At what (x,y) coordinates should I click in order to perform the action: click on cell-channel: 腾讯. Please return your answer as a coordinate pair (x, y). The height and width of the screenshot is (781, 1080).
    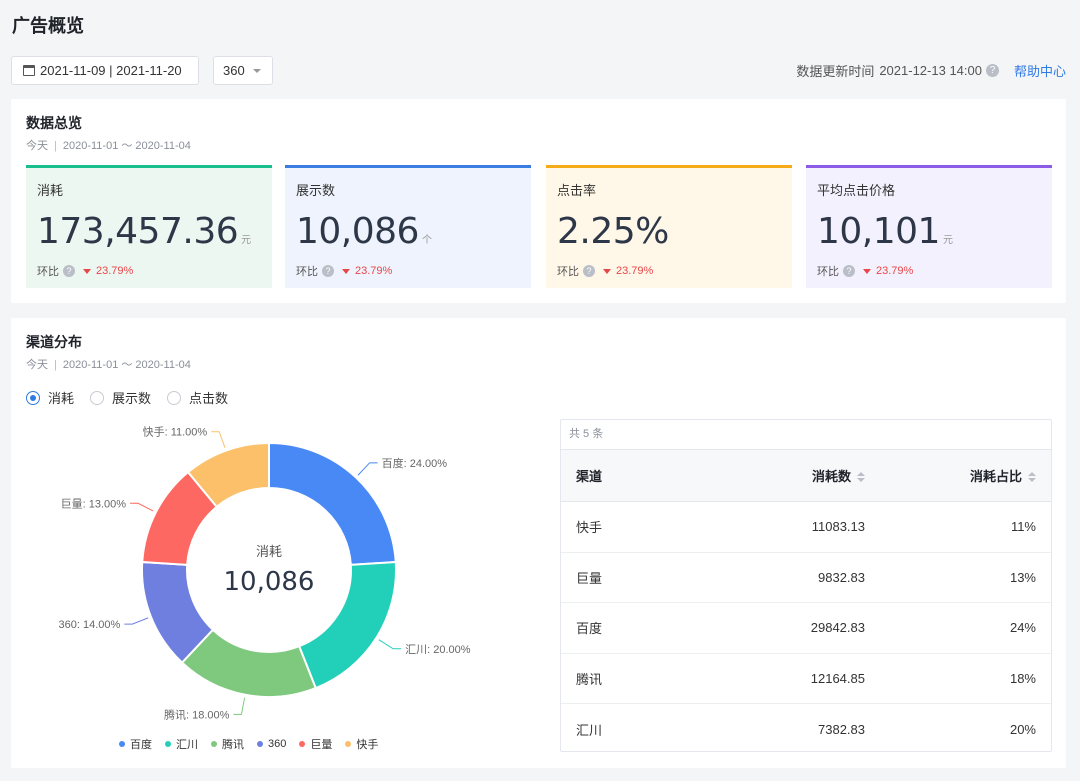
    Looking at the image, I should click on (638, 678).